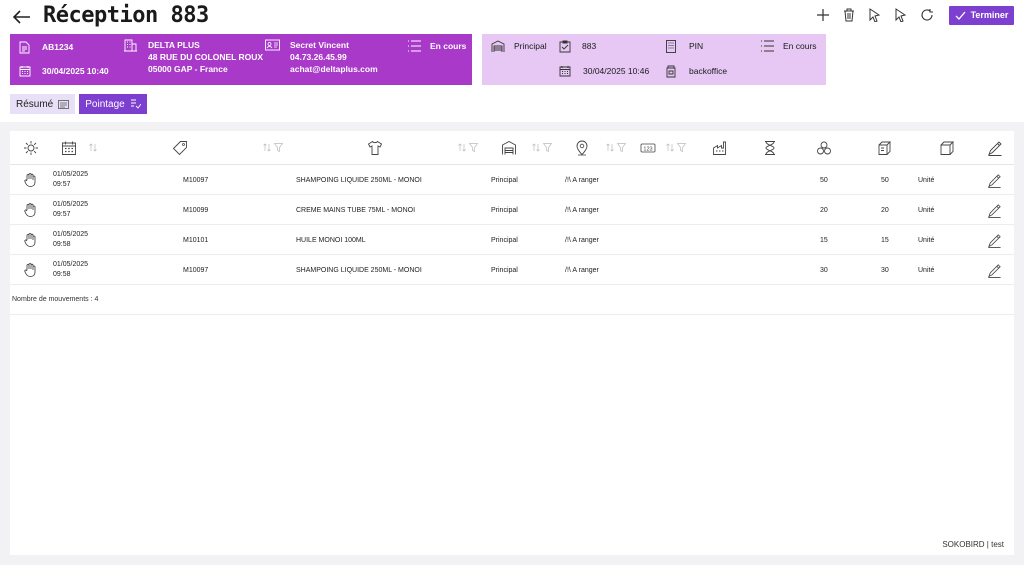  I want to click on add-icon, so click(823, 15).